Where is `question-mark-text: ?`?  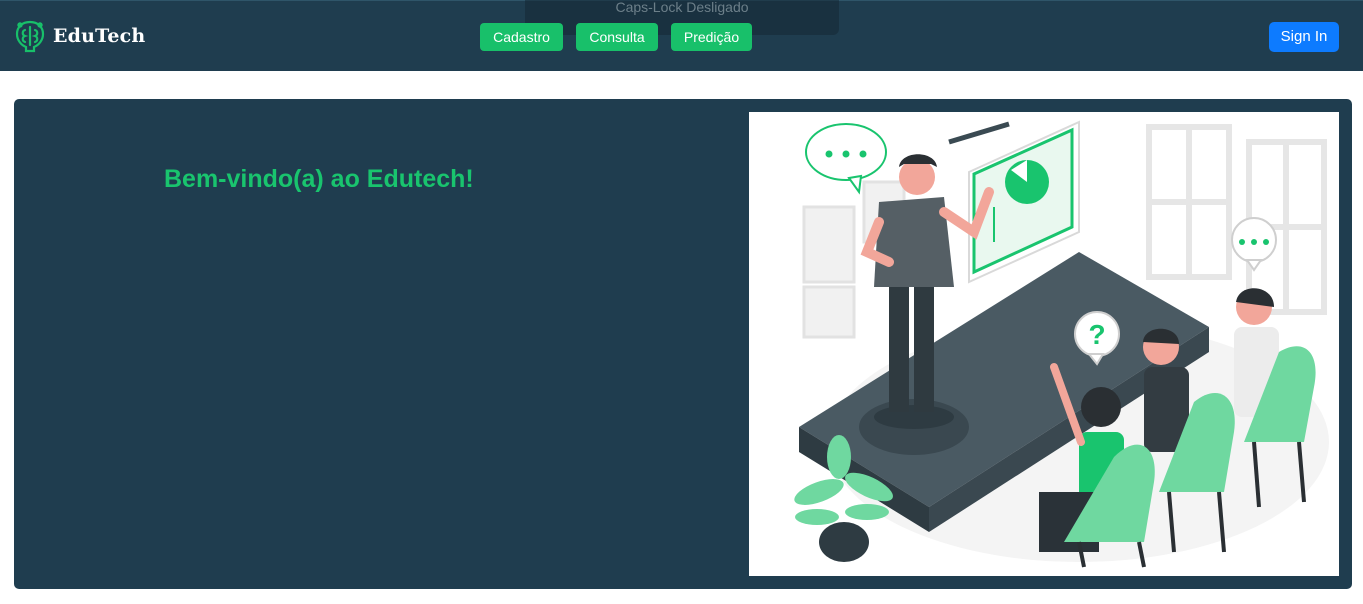
question-mark-text: ? is located at coordinates (1096, 334).